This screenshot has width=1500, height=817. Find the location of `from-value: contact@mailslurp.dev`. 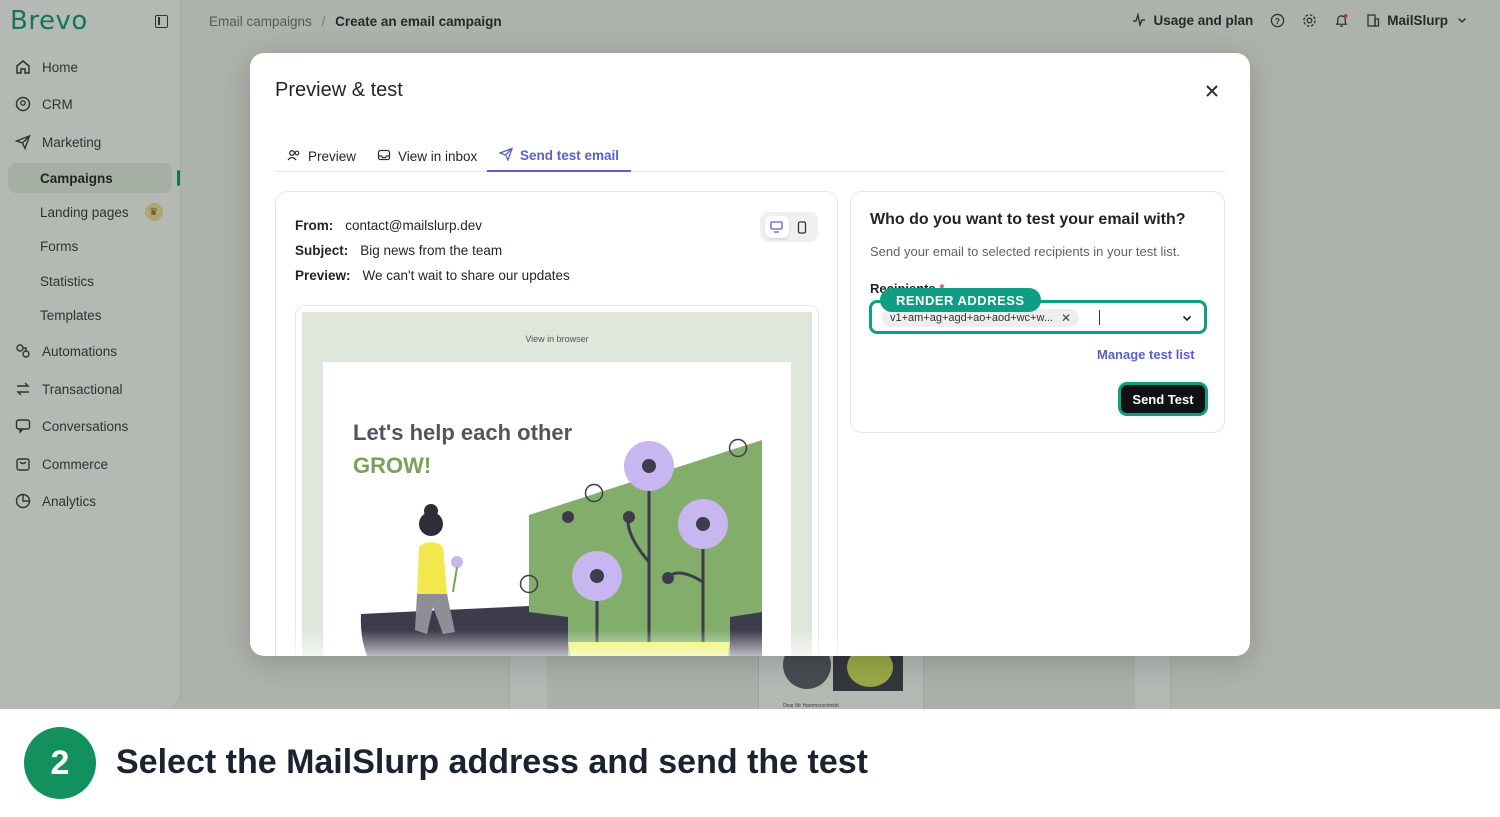

from-value: contact@mailslurp.dev is located at coordinates (414, 225).